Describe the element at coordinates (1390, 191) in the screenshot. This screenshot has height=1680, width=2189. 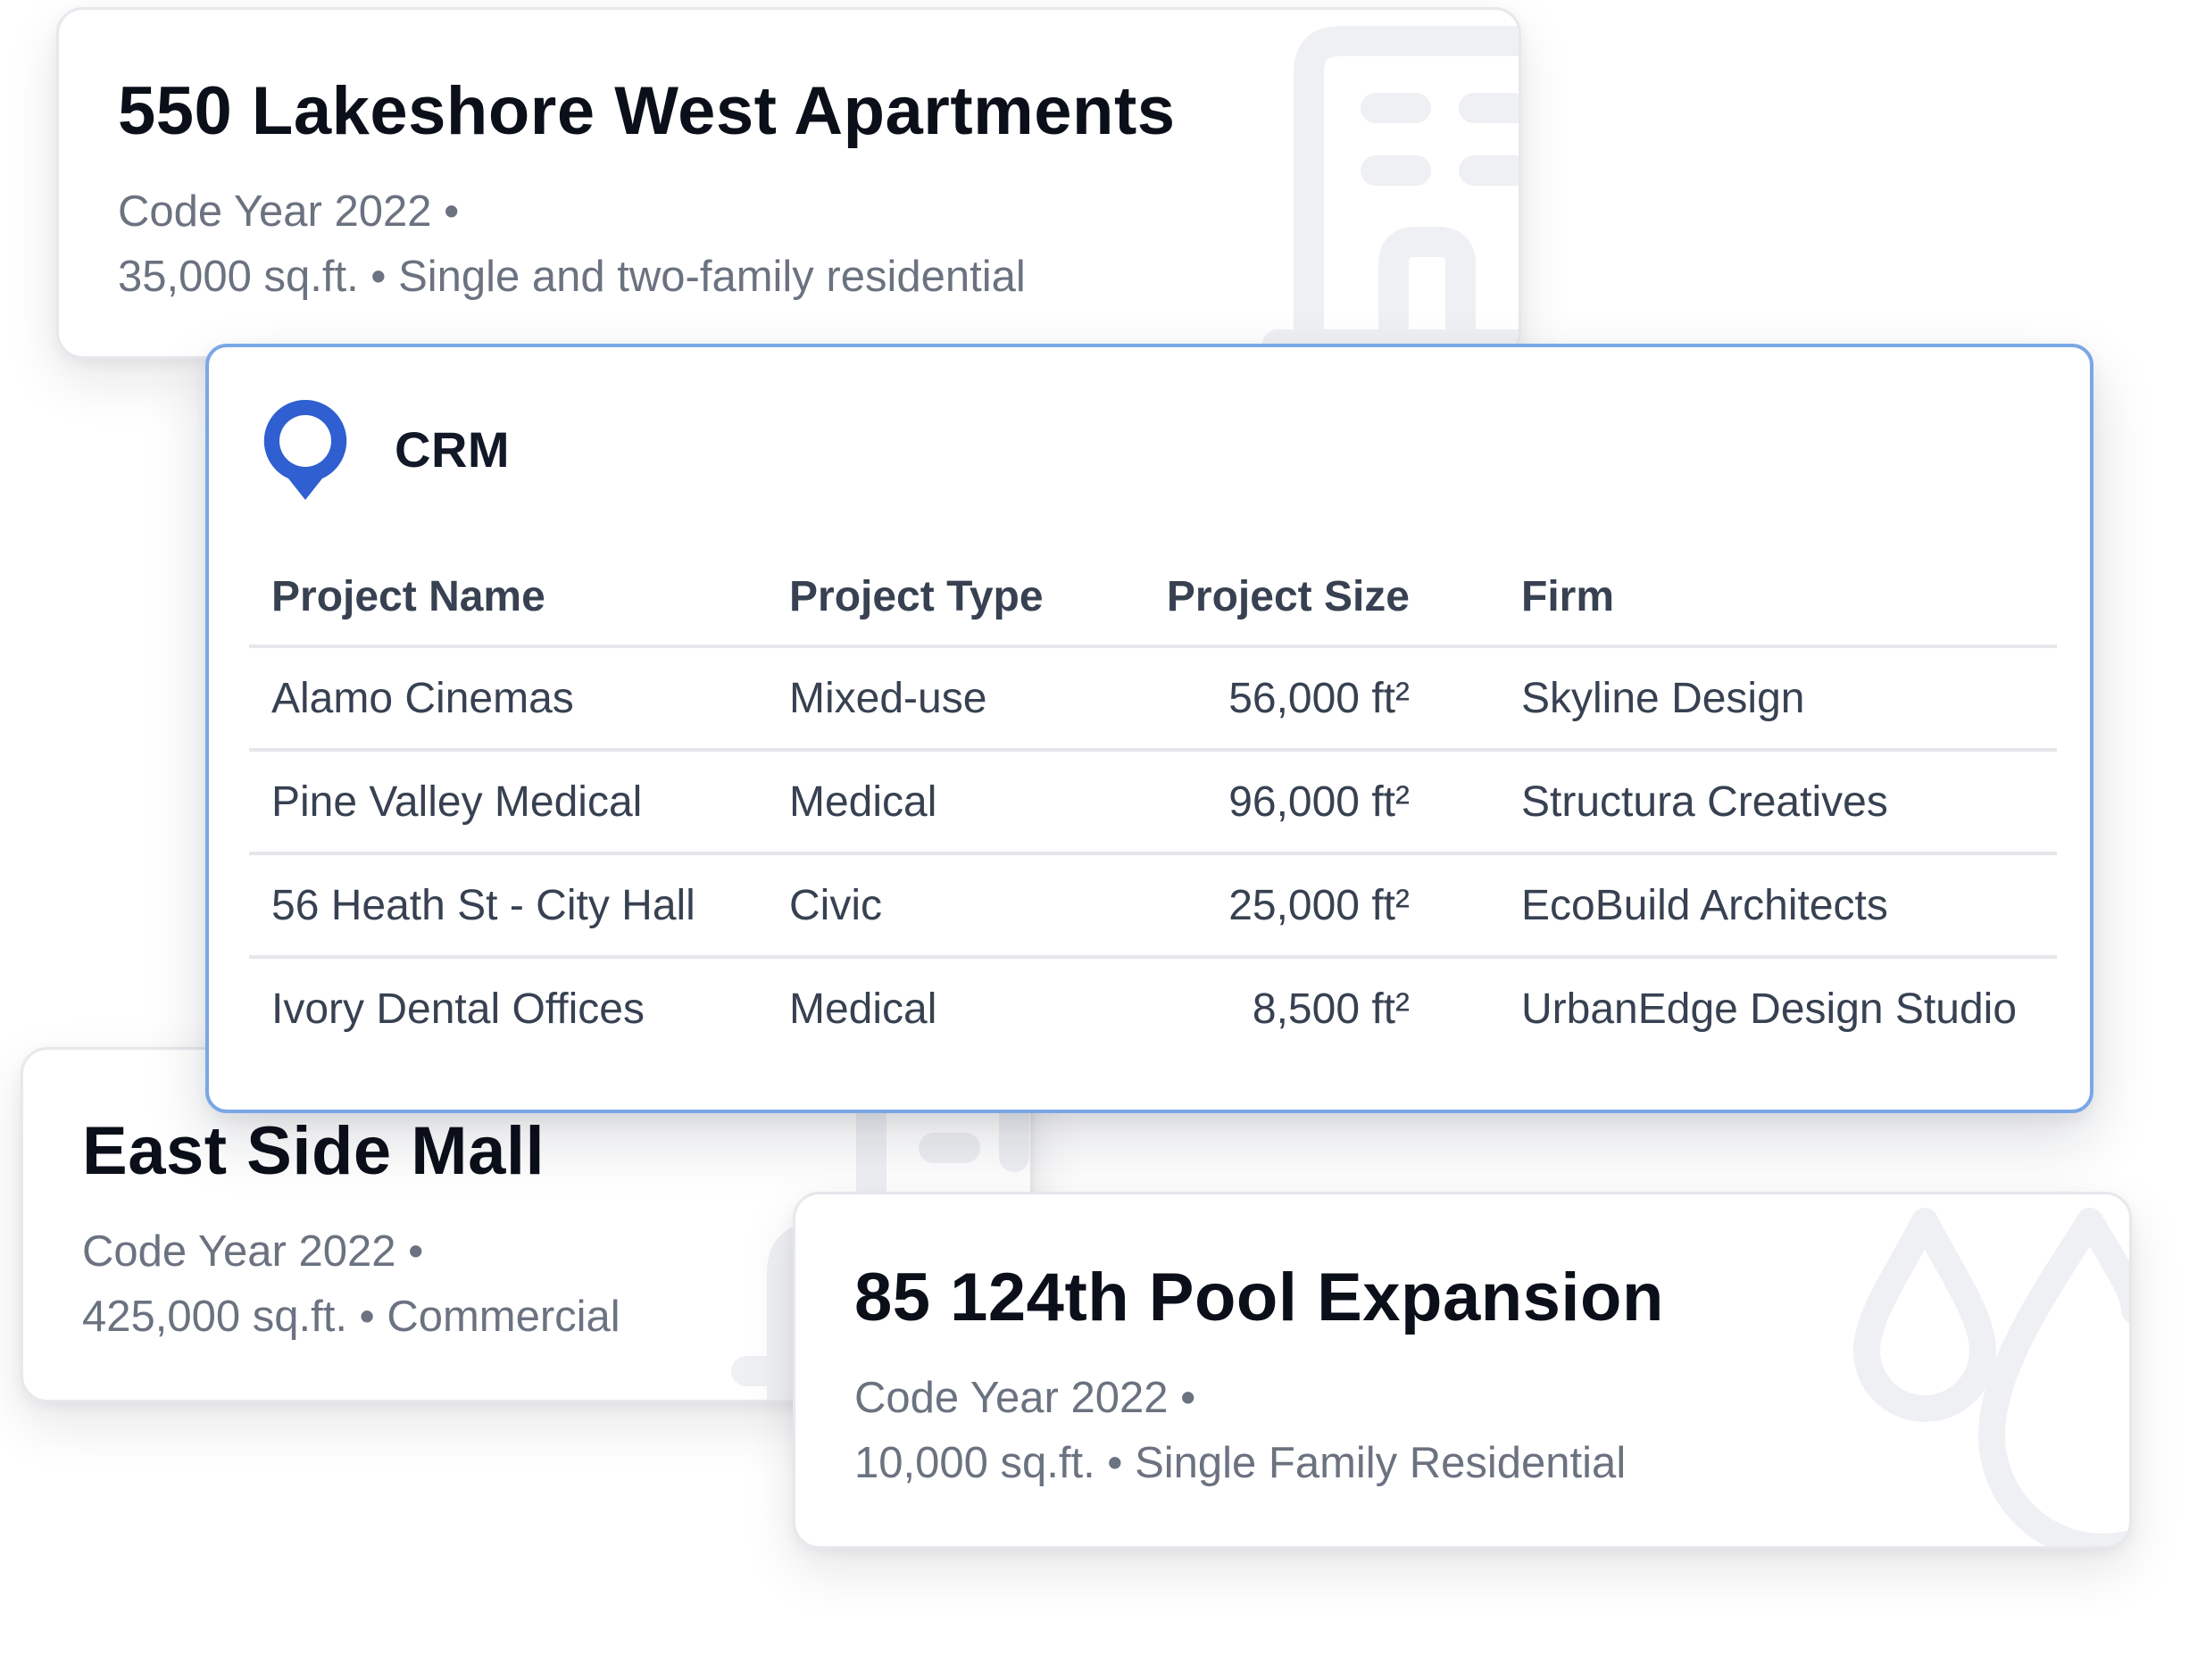
I see `building-icon` at that location.